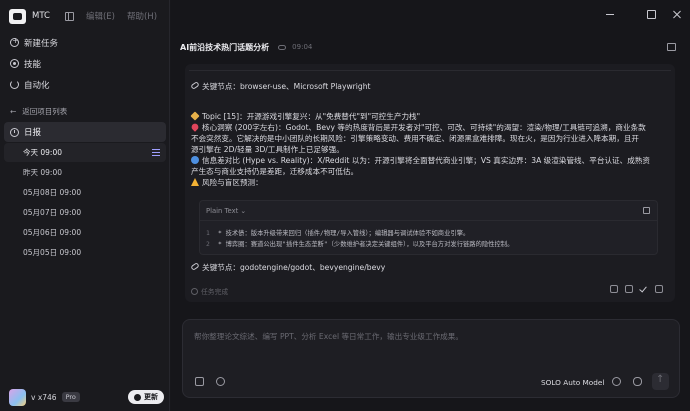 This screenshot has width=690, height=411. What do you see at coordinates (671, 47) in the screenshot?
I see `panel-toggle-icon` at bounding box center [671, 47].